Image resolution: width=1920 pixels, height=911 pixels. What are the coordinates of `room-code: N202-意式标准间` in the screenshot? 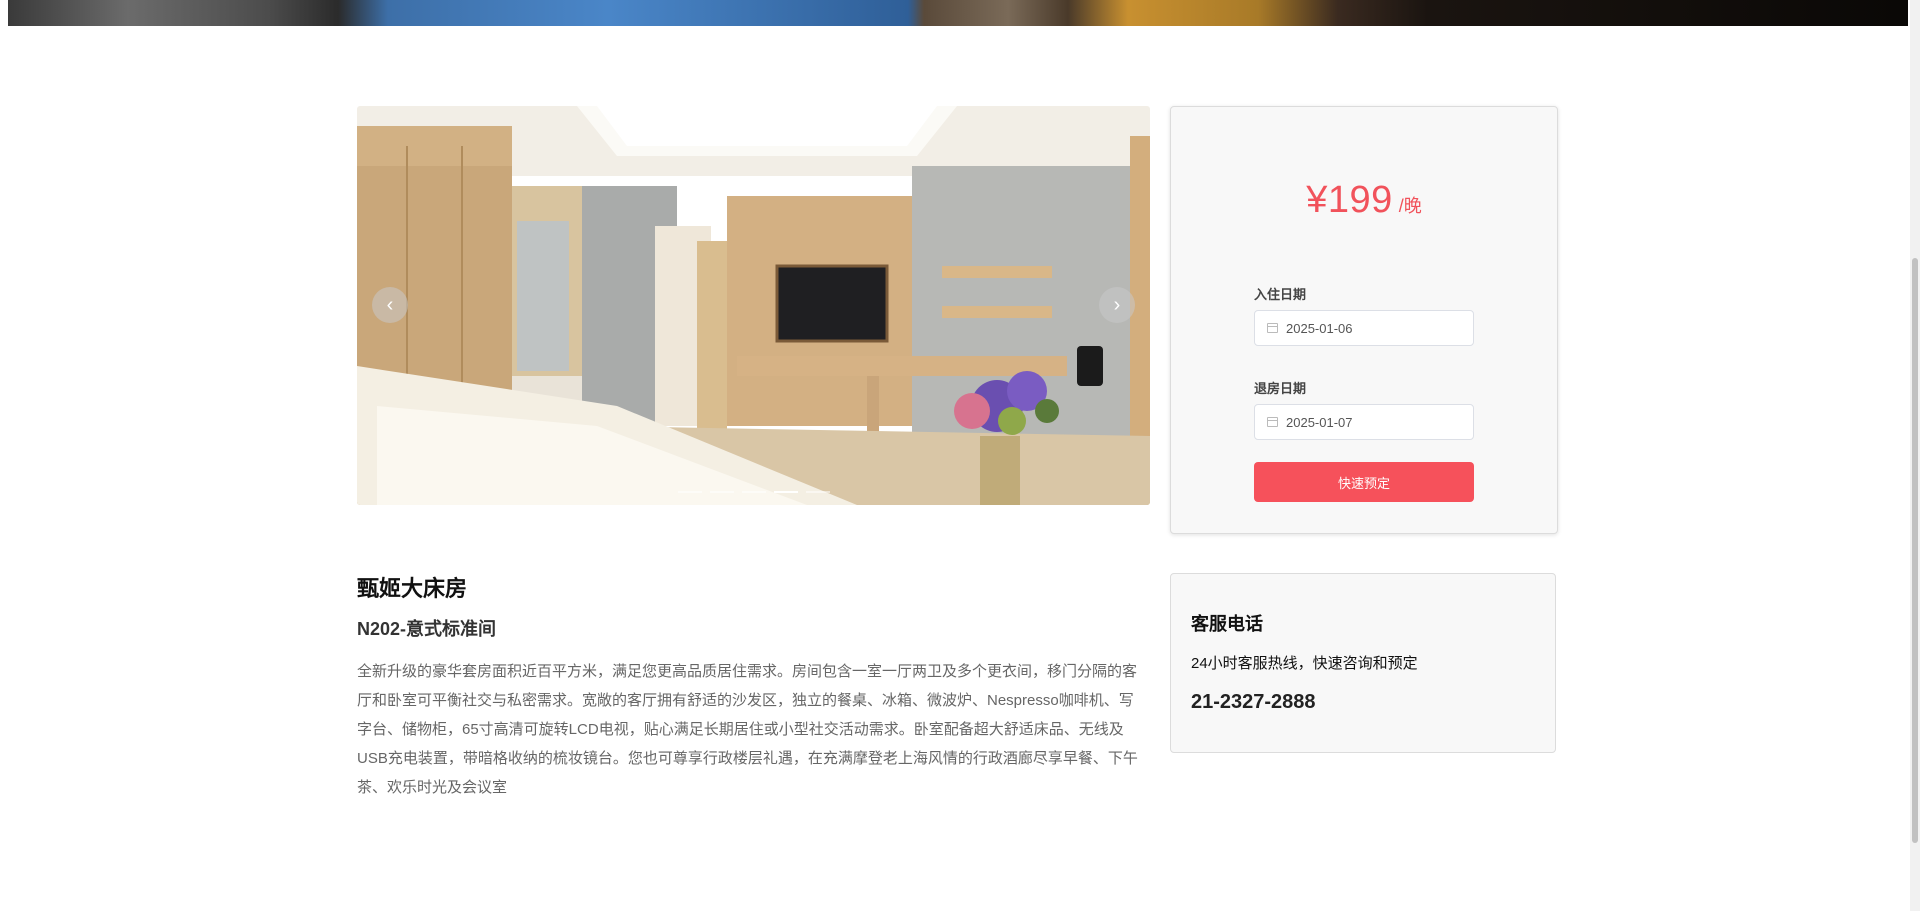 It's located at (427, 629).